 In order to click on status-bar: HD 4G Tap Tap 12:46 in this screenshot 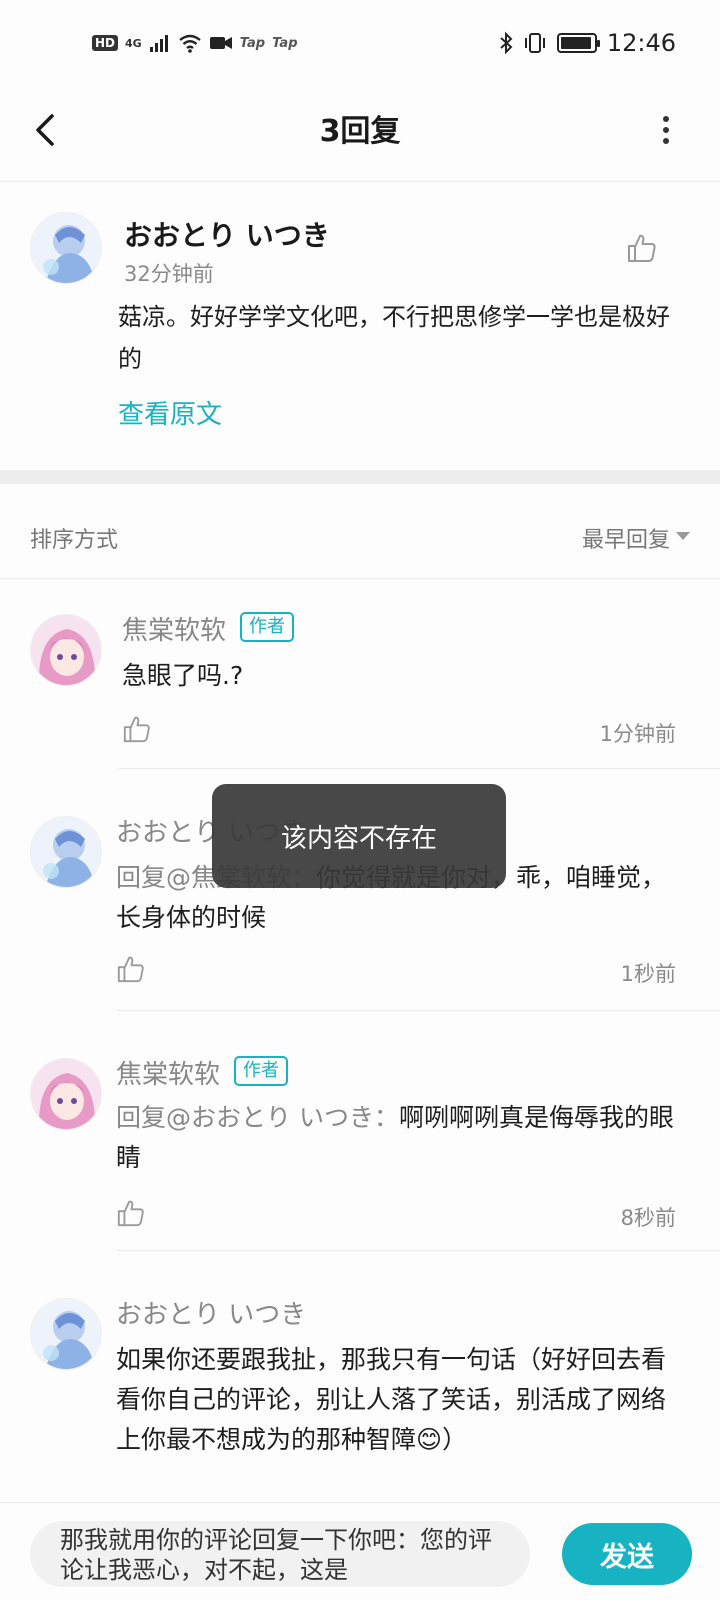, I will do `click(360, 44)`.